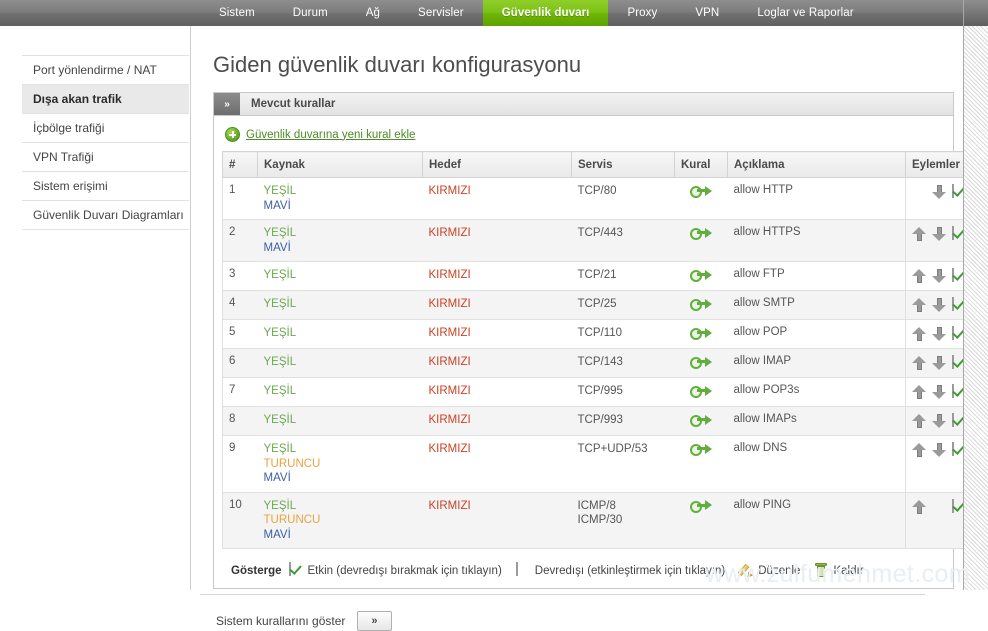 The image size is (988, 631). Describe the element at coordinates (240, 520) in the screenshot. I see `rule-number: 10` at that location.